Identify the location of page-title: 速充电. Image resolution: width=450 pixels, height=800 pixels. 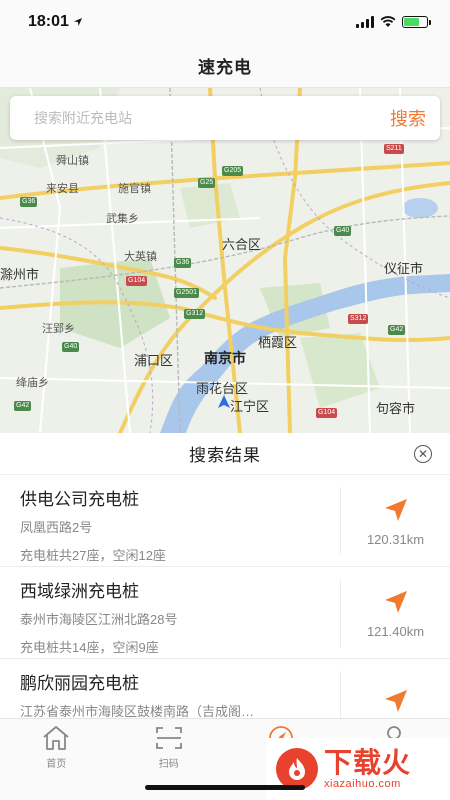
(225, 67).